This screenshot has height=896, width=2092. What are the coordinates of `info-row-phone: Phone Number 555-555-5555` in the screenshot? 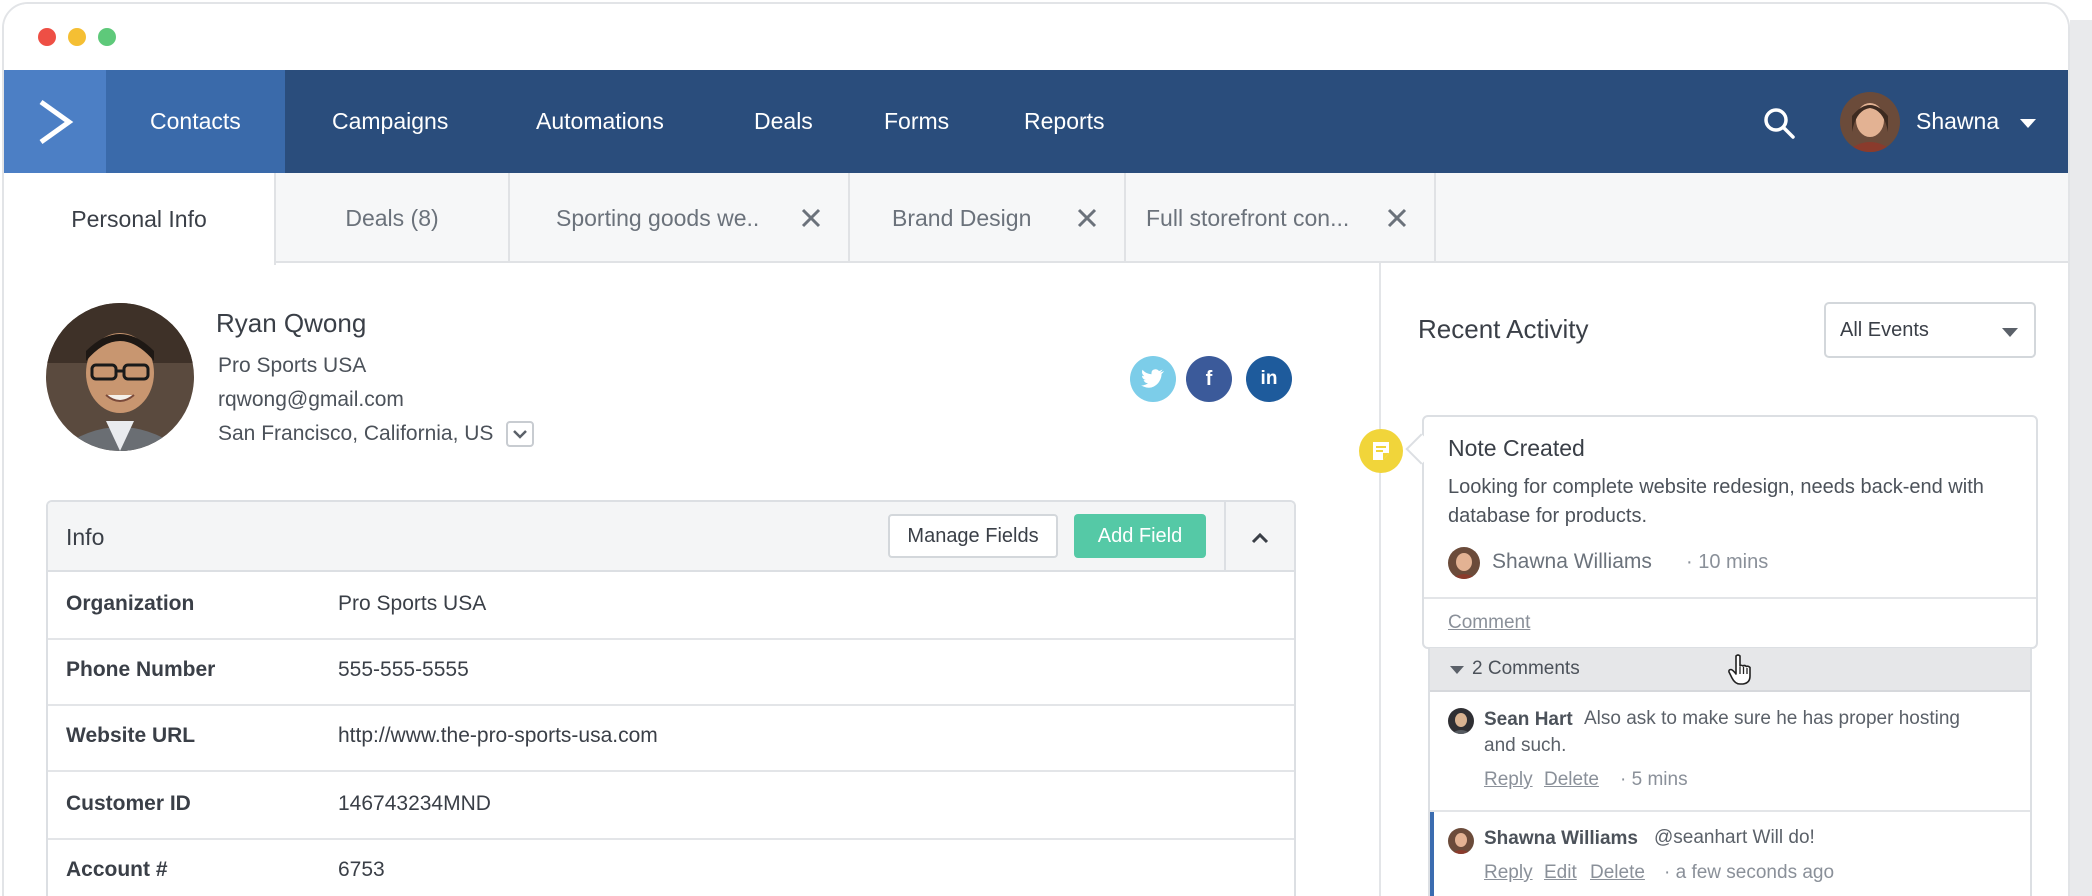 It's located at (671, 672).